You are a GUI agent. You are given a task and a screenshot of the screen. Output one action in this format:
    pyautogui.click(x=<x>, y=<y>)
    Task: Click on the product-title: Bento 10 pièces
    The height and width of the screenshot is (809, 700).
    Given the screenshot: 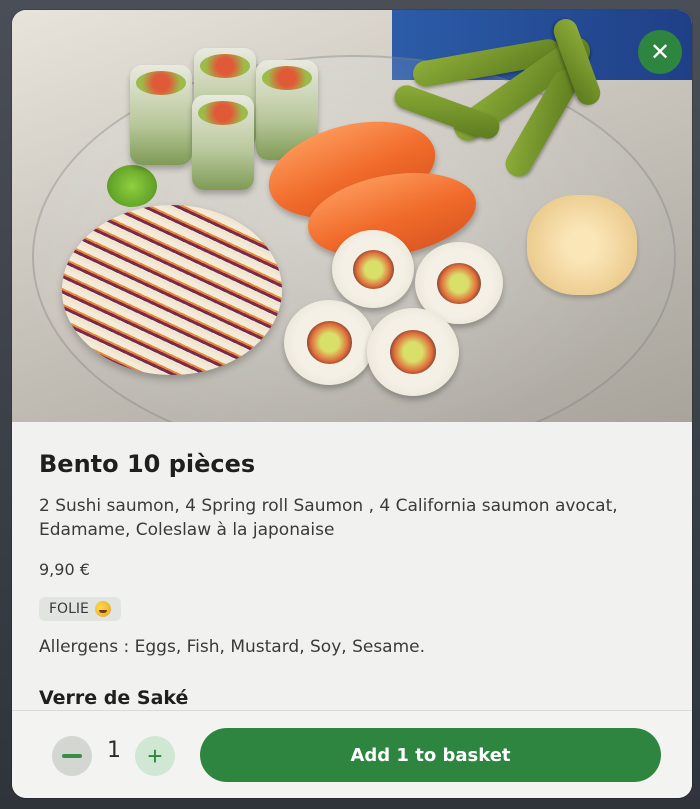 What is the action you would take?
    pyautogui.click(x=147, y=464)
    